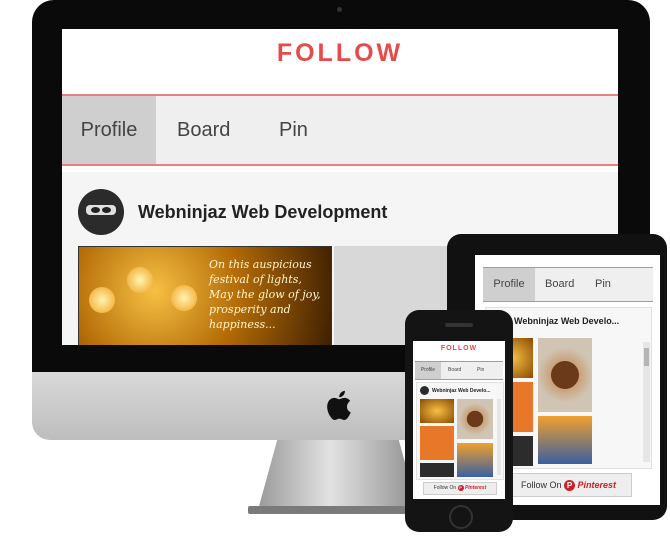 The width and height of the screenshot is (670, 542). What do you see at coordinates (293, 130) in the screenshot?
I see `tab-pin: Pin` at bounding box center [293, 130].